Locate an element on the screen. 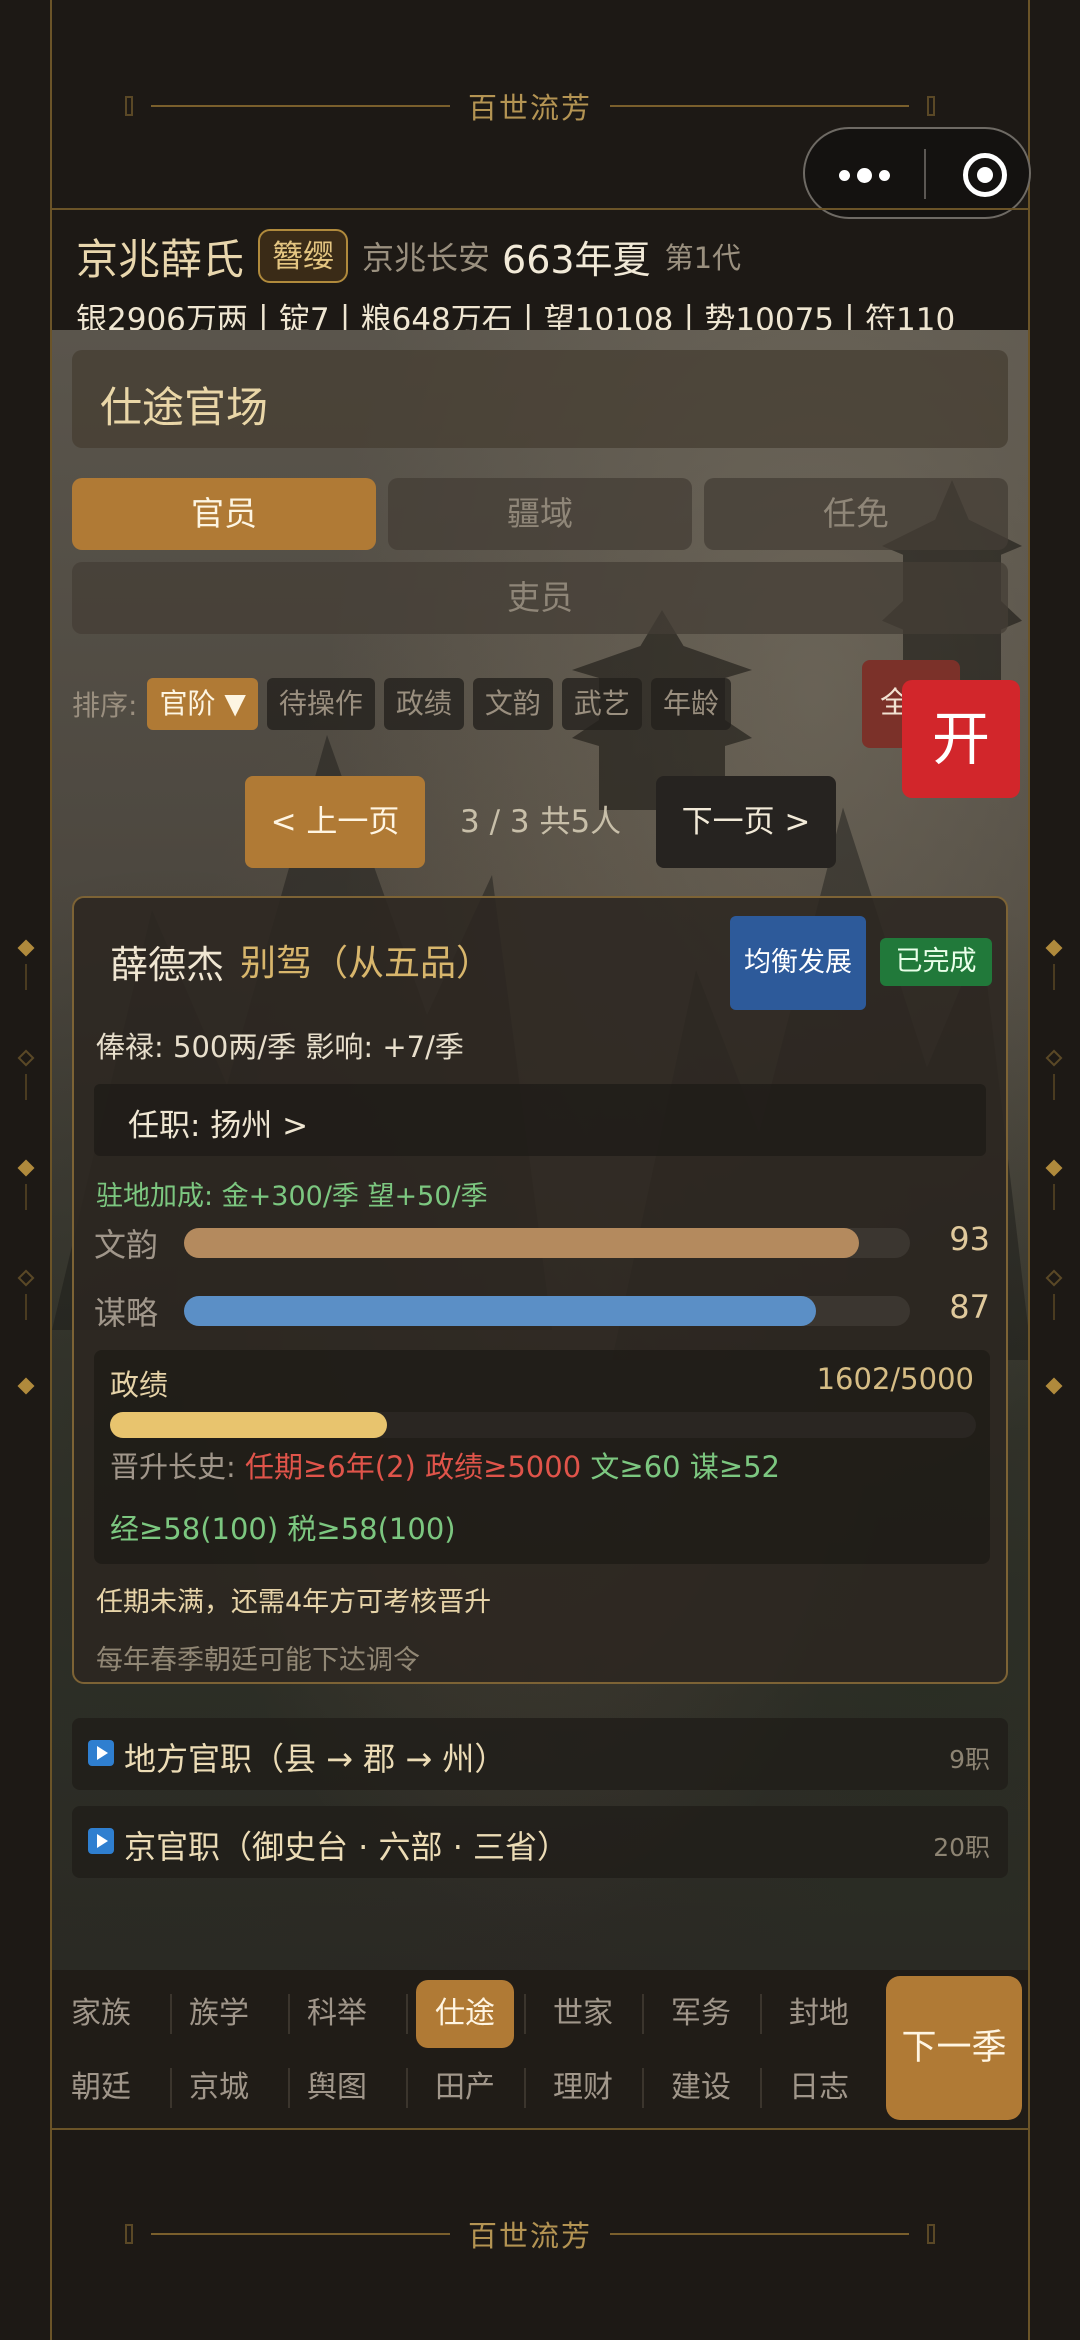  pagination: < 上一页 3 / 3 共5人 下一页 > is located at coordinates (540, 822).